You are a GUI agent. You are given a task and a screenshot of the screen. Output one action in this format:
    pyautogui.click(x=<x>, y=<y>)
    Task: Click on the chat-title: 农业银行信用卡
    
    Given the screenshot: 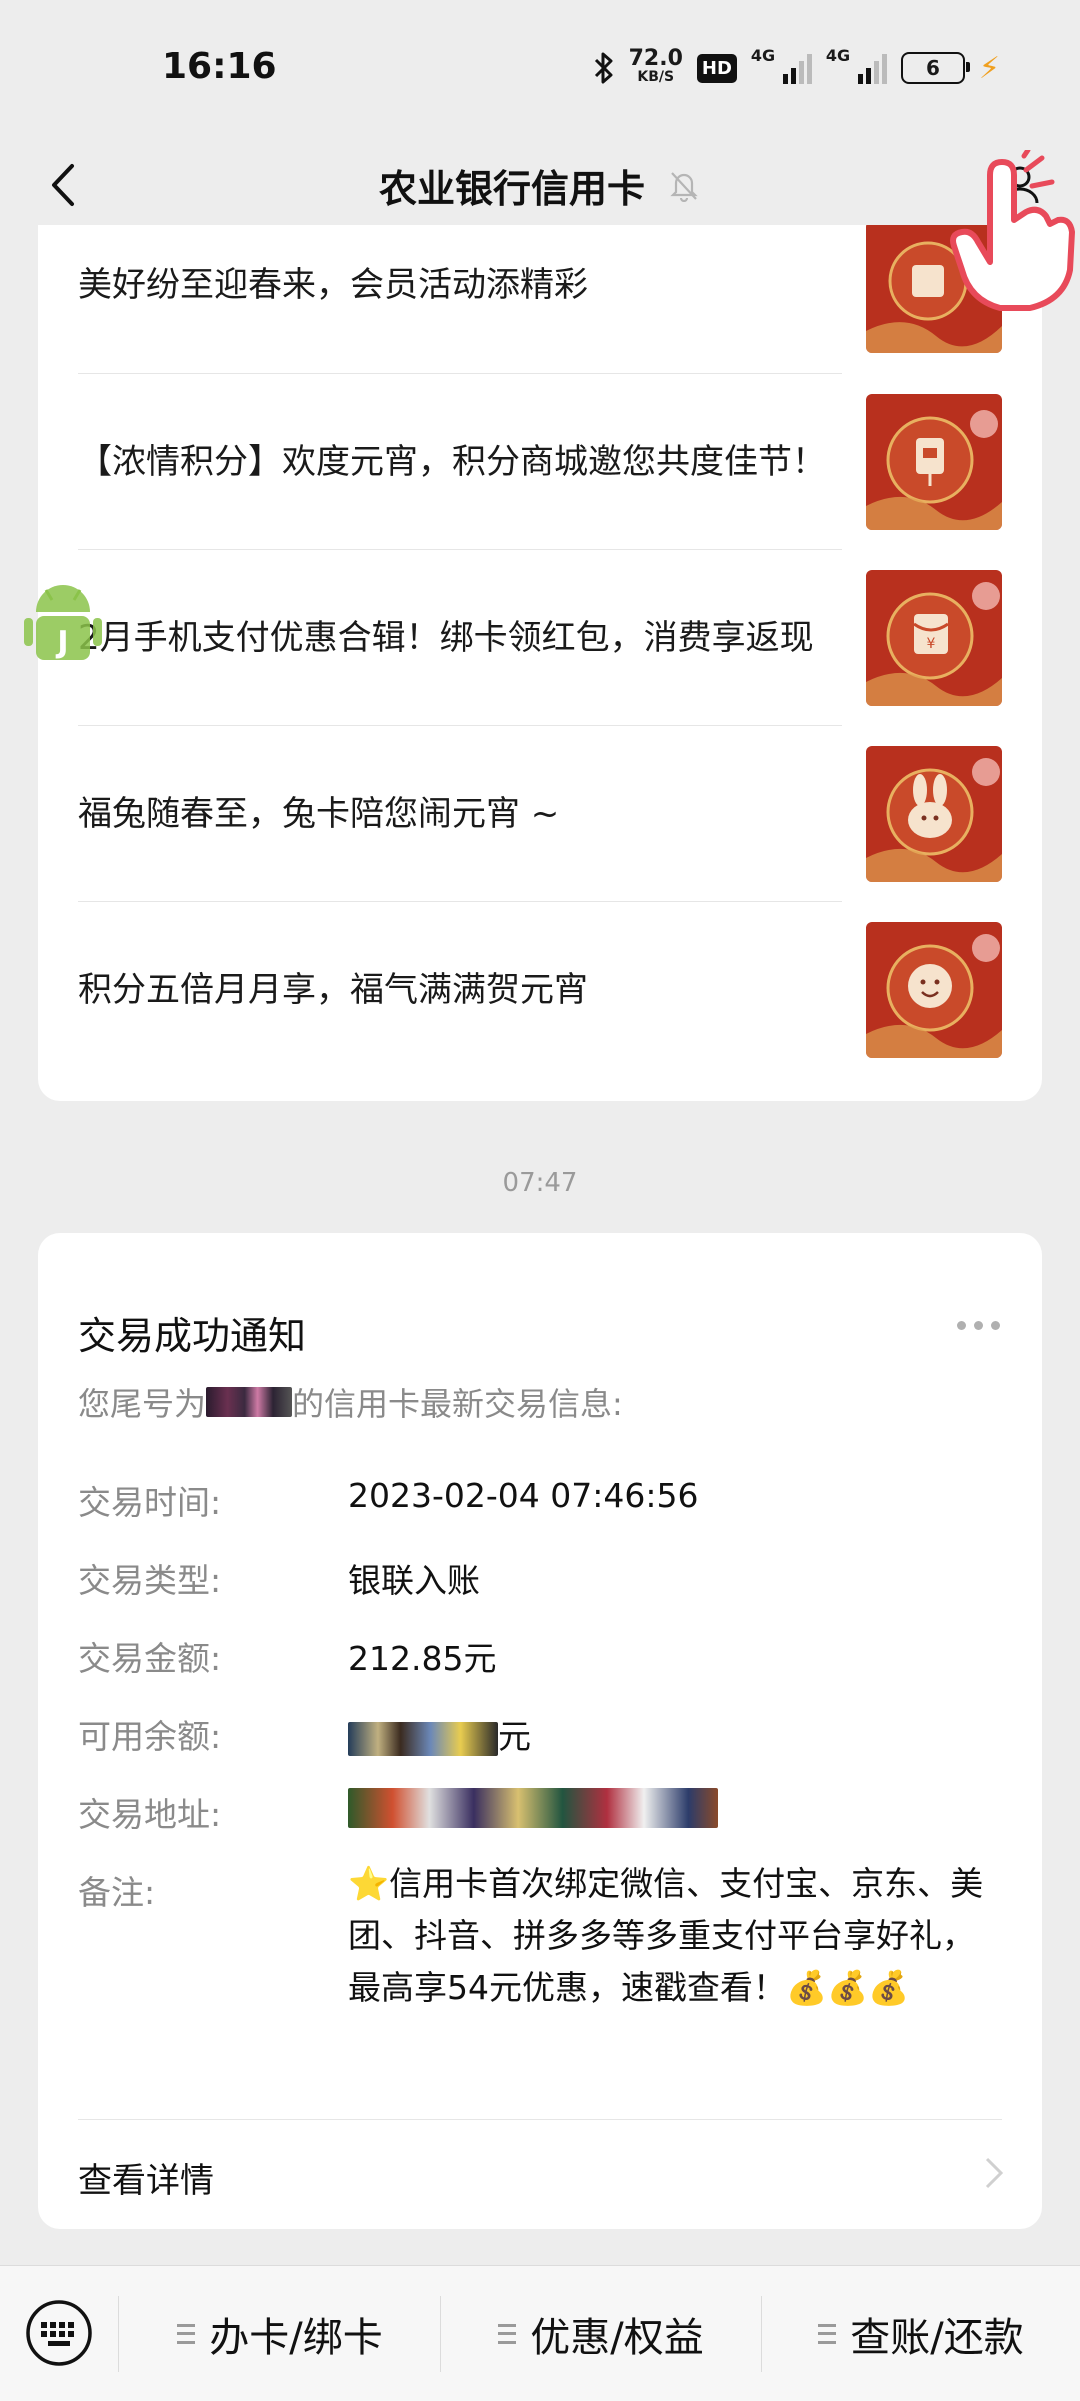 What is the action you would take?
    pyautogui.click(x=540, y=185)
    